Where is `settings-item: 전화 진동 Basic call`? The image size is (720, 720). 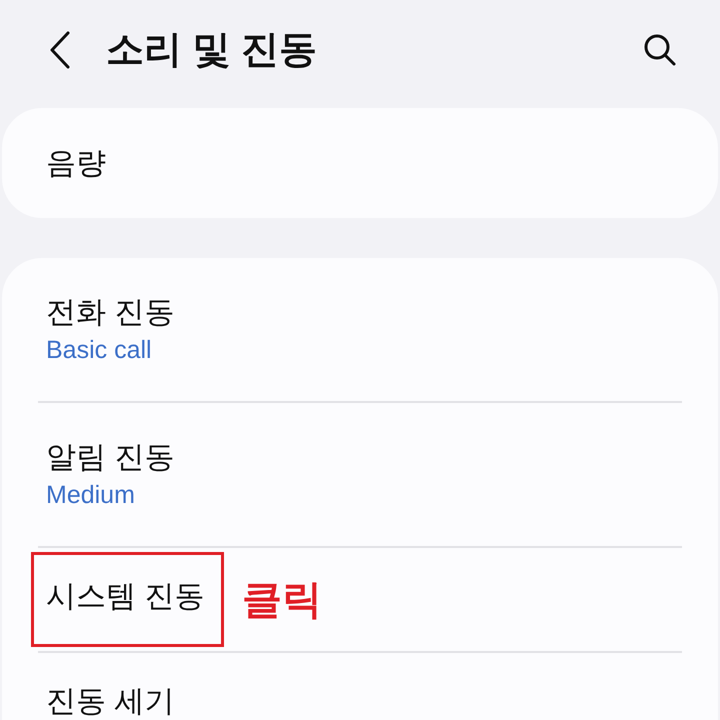
settings-item: 전화 진동 Basic call is located at coordinates (110, 329).